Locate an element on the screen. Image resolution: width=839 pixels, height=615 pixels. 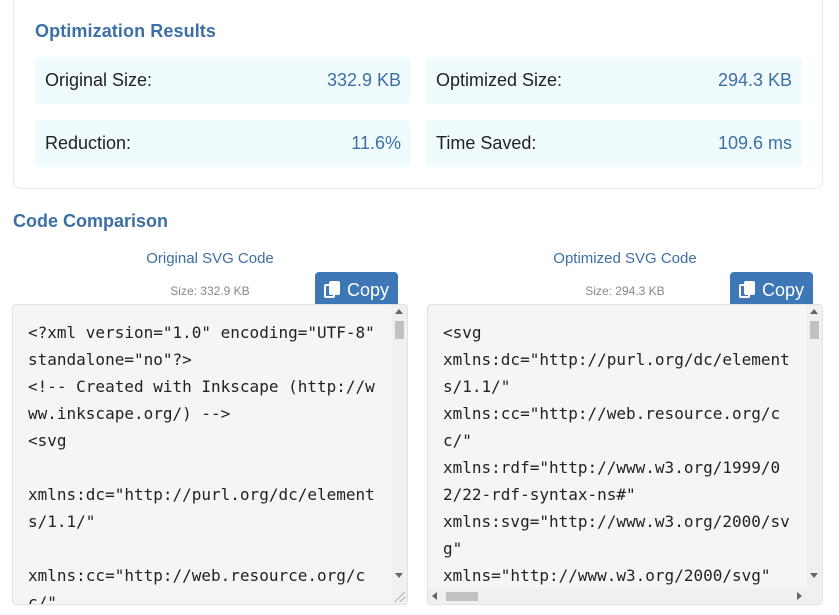
original-code-heading: Original SVG Code is located at coordinates (210, 258).